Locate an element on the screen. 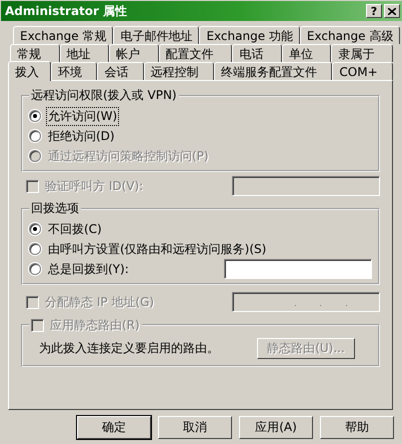  tab: 电子邮件地址 is located at coordinates (156, 35).